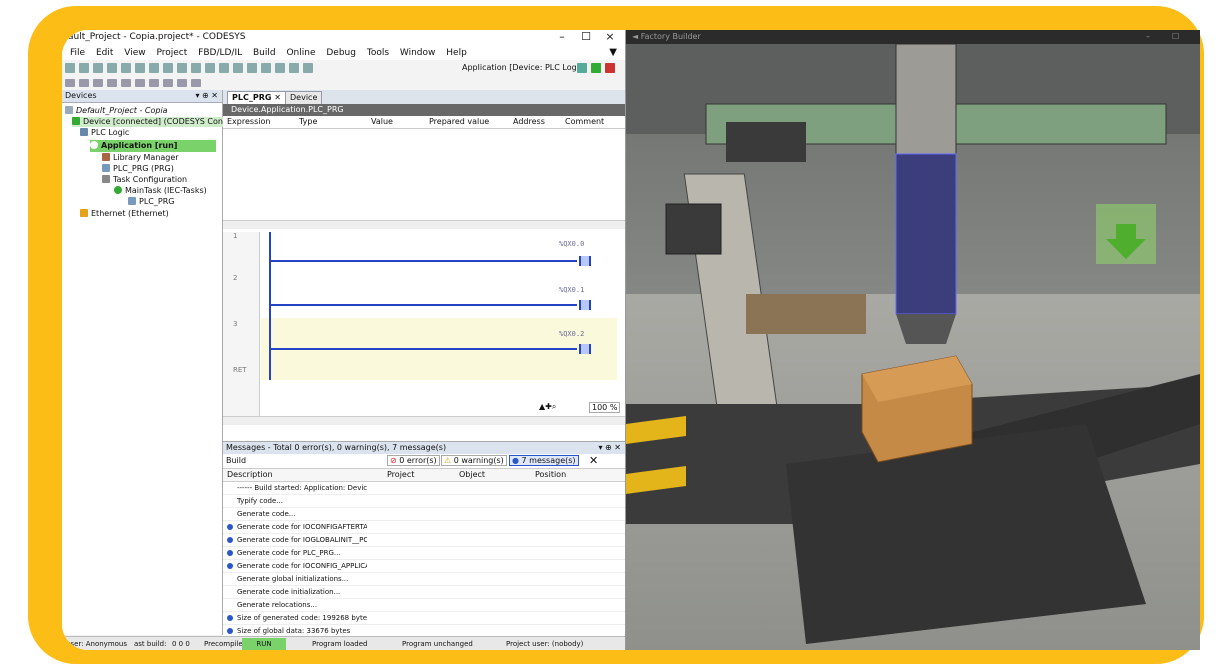 This screenshot has width=1222, height=671. I want to click on col-description: Description, so click(250, 475).